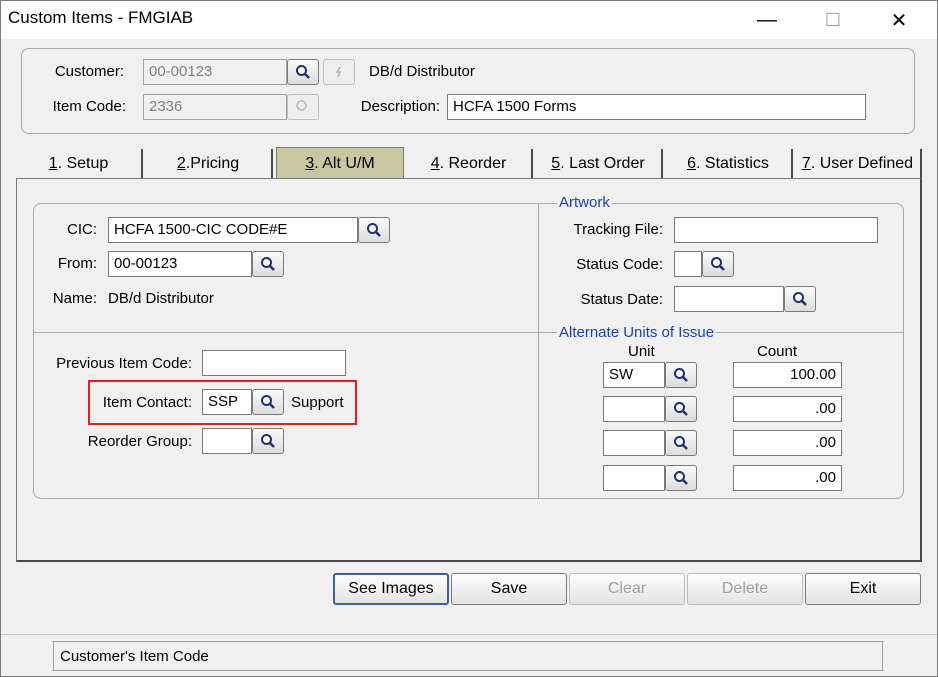 This screenshot has width=938, height=677. What do you see at coordinates (89, 106) in the screenshot?
I see `item-code-label: Item Code:` at bounding box center [89, 106].